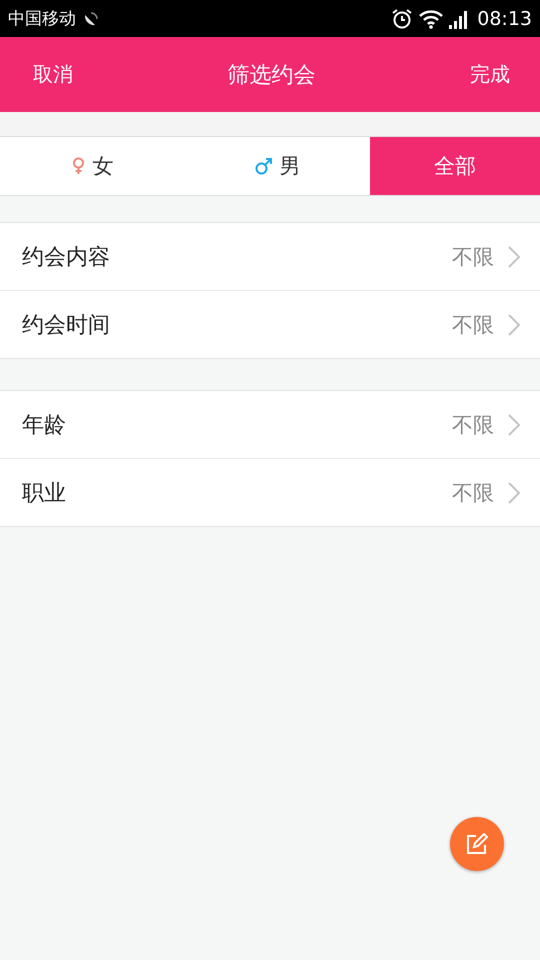 This screenshot has width=540, height=960. What do you see at coordinates (272, 76) in the screenshot?
I see `page-title: 筛选约会` at bounding box center [272, 76].